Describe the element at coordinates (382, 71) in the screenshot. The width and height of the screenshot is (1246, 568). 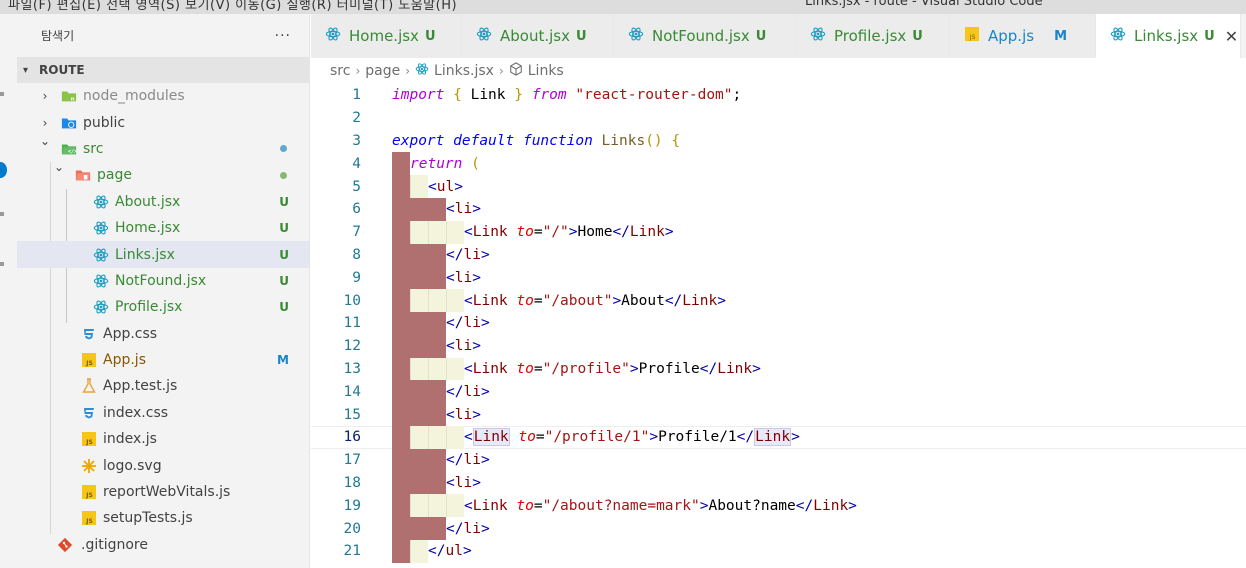
I see `breadcrumb-item: page` at that location.